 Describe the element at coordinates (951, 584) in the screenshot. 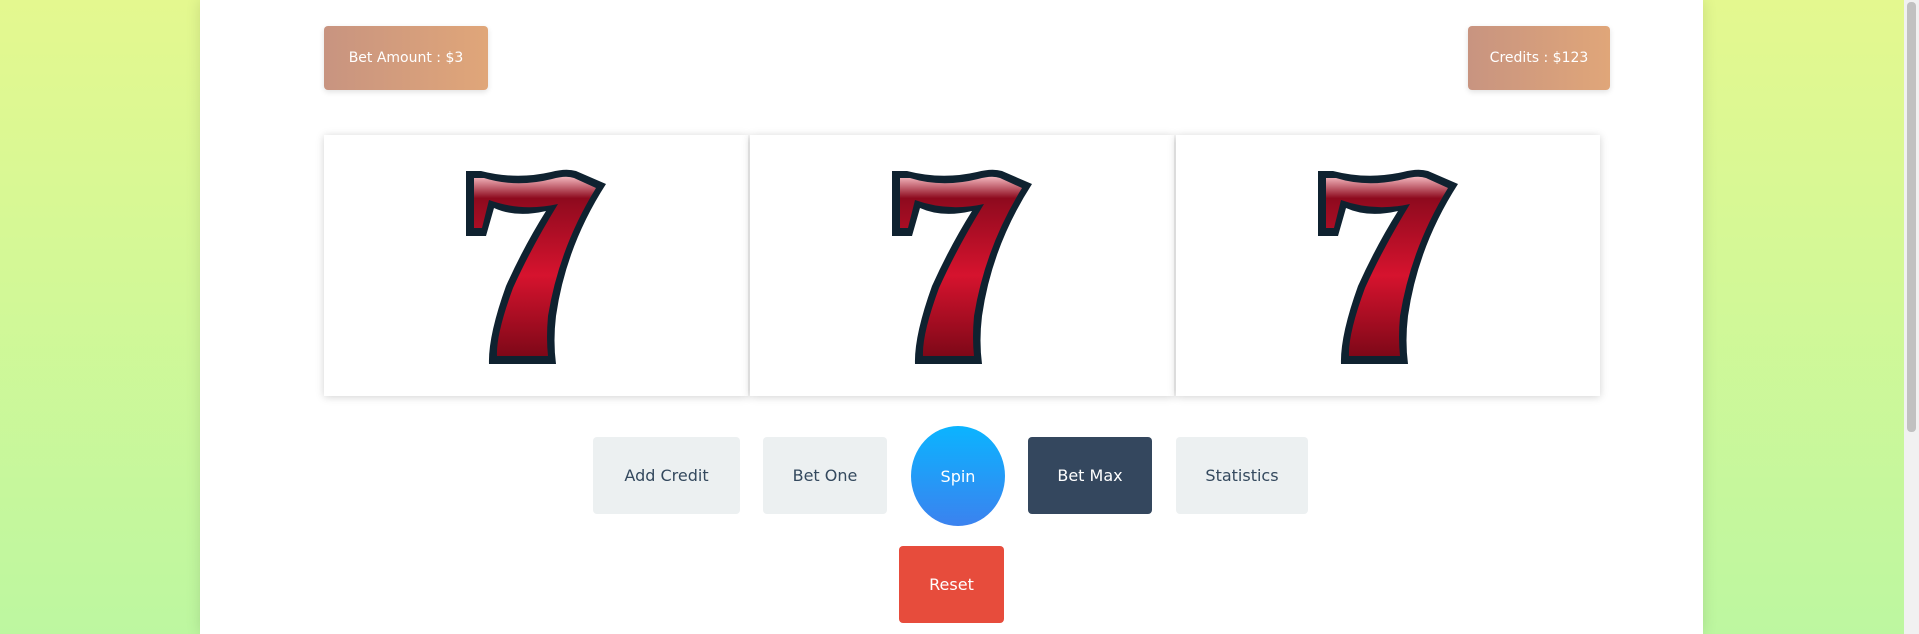

I see `reset-button: Reset` at that location.